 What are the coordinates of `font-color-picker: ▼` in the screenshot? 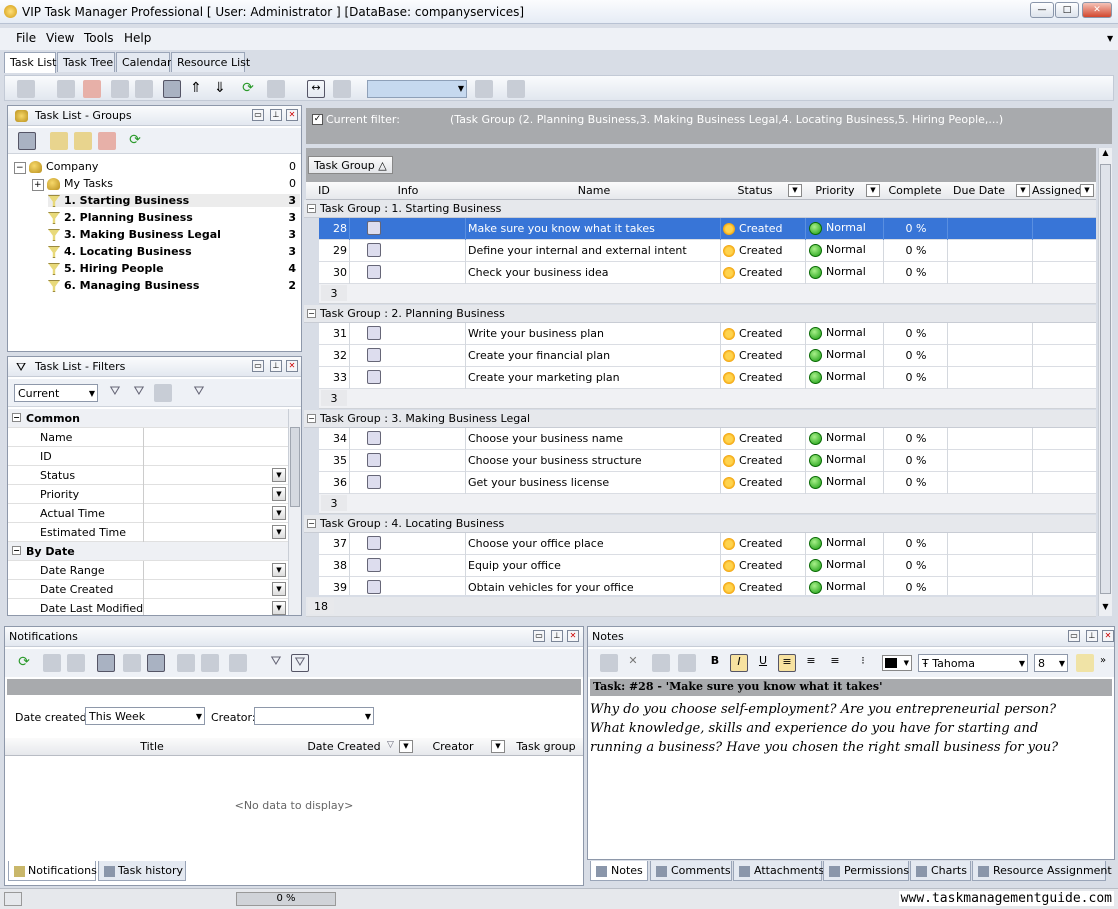 It's located at (897, 663).